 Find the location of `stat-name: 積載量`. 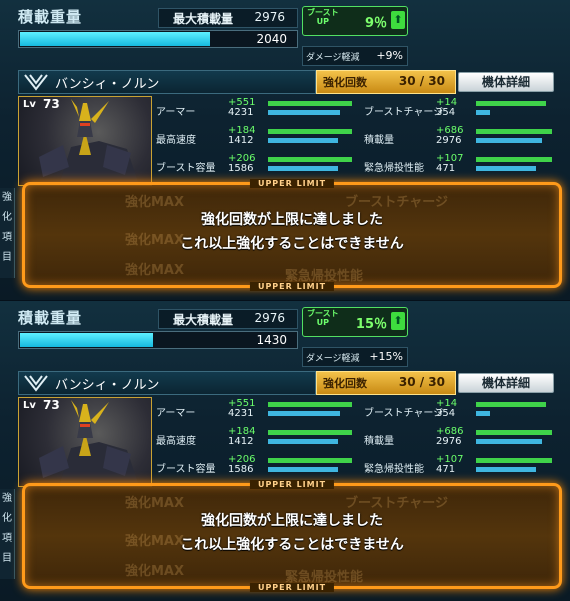

stat-name: 積載量 is located at coordinates (379, 441).